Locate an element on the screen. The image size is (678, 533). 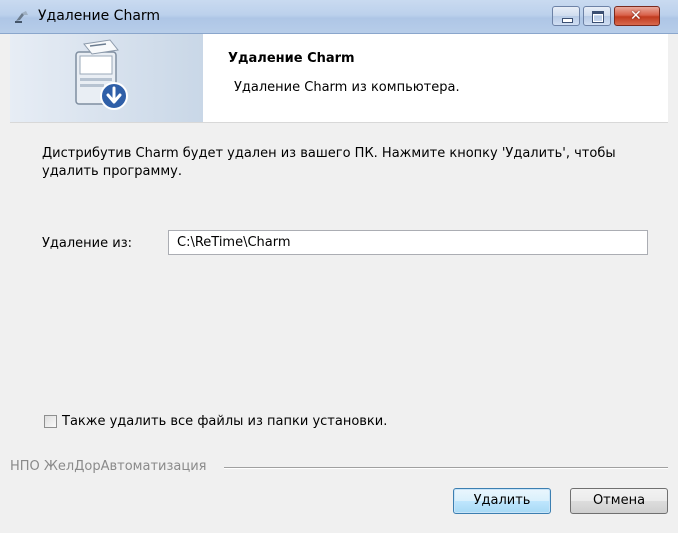
banner-artwork is located at coordinates (106, 78).